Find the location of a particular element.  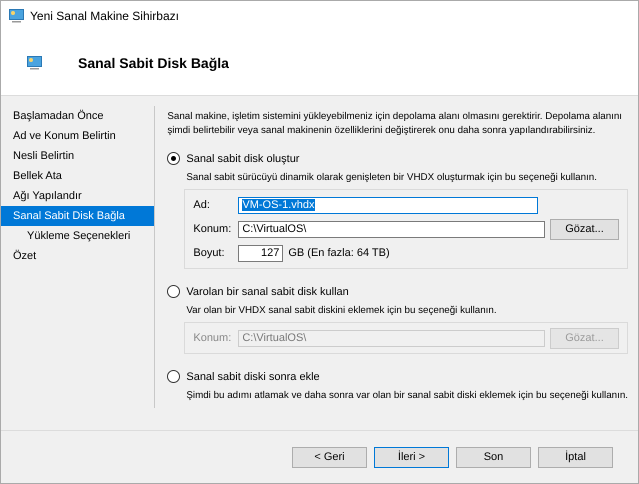

size-field: 127 is located at coordinates (261, 253).